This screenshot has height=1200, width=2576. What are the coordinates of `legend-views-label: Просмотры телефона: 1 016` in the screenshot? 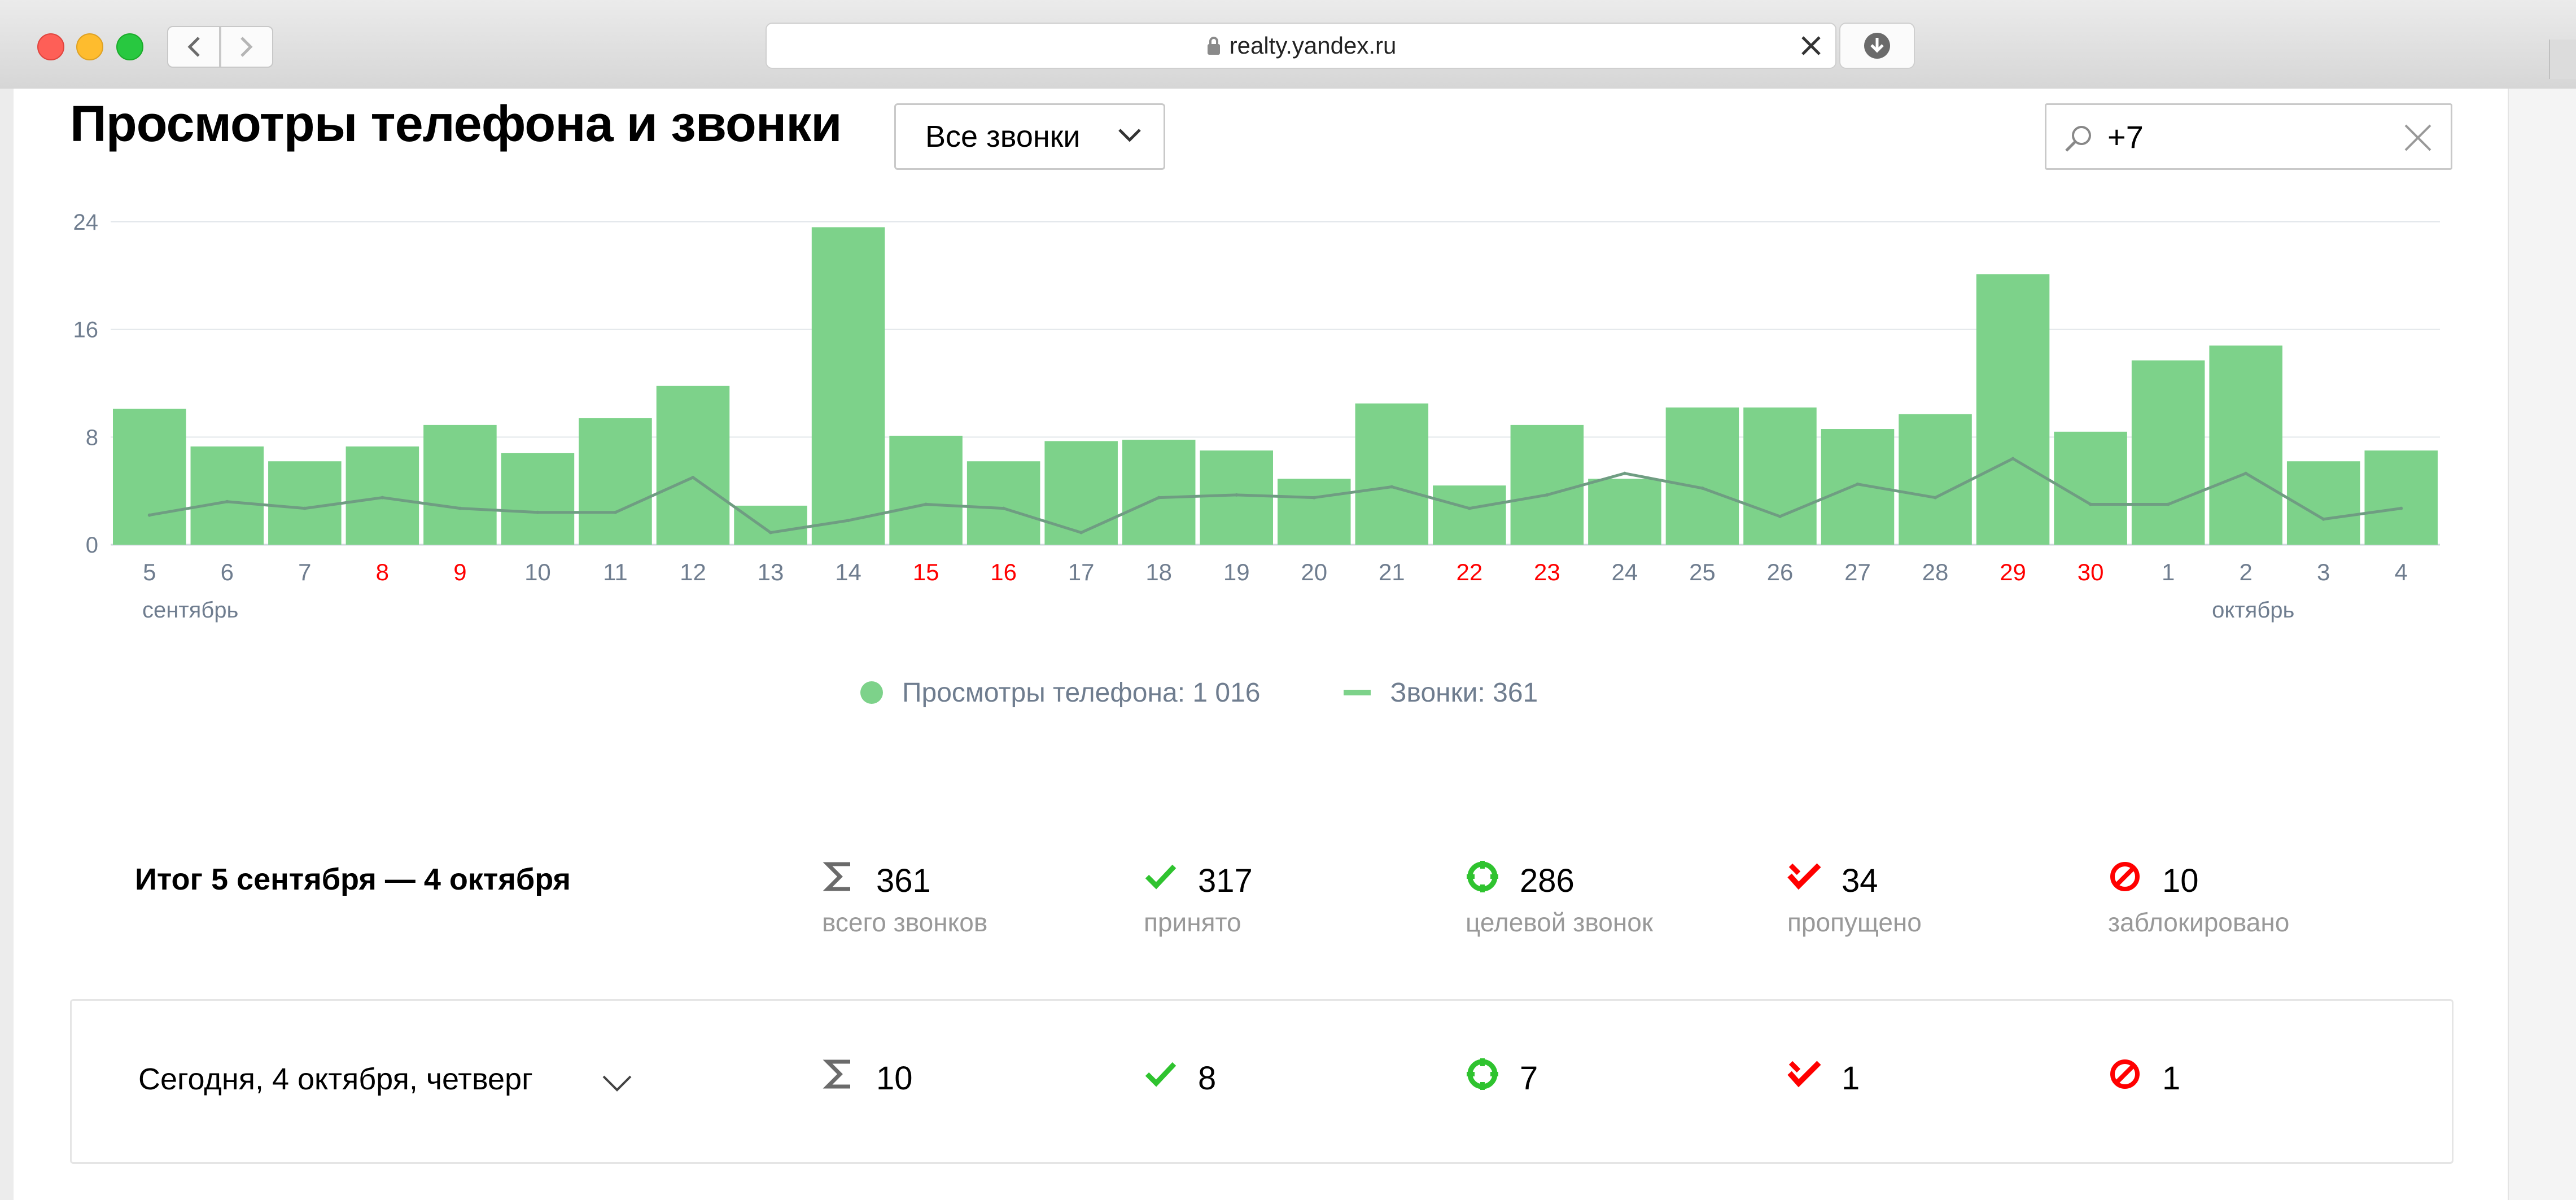 It's located at (1081, 692).